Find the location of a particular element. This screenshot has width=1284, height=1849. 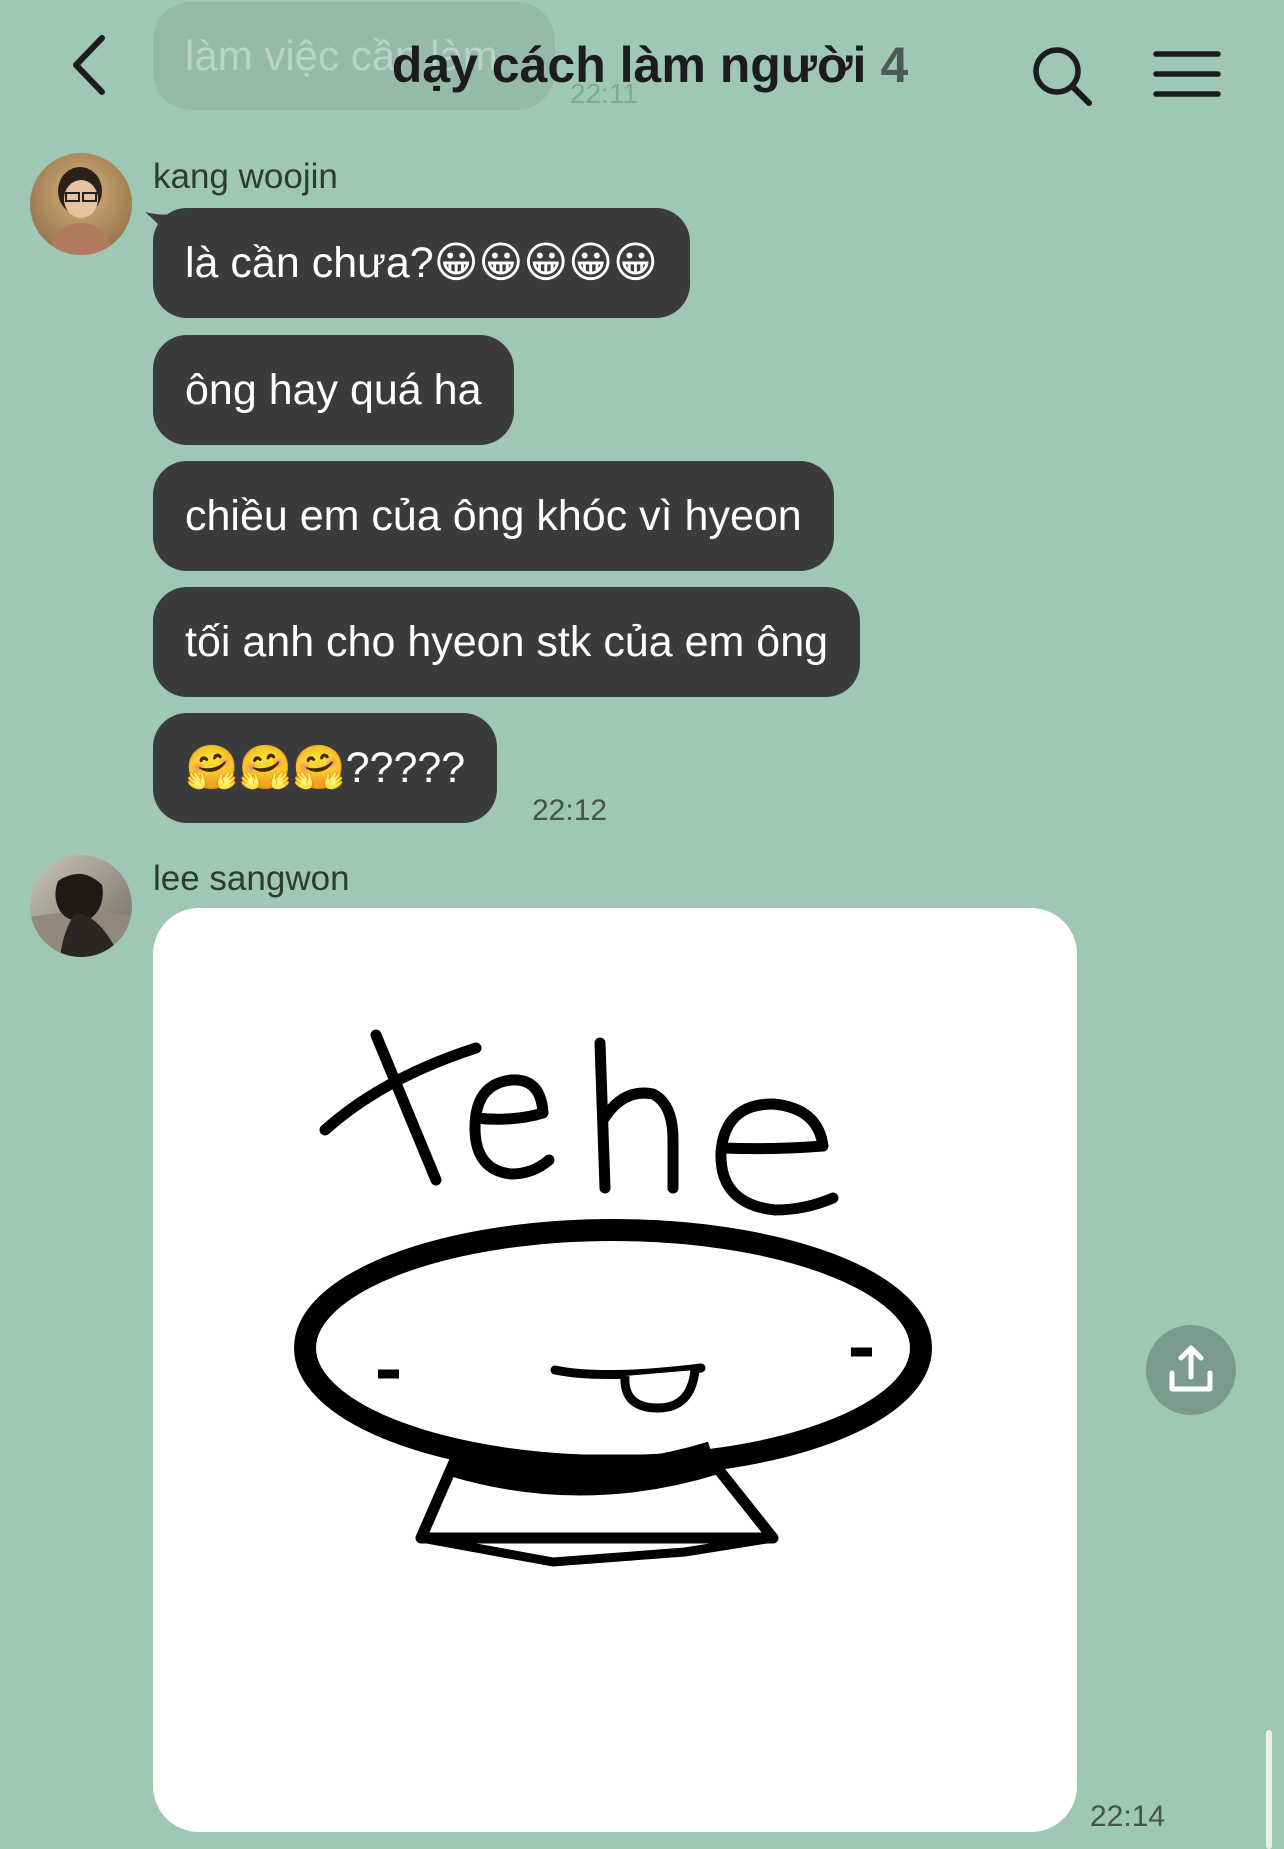

message-text: là cần chưa?😀😀😀😀😀 is located at coordinates (421, 263).